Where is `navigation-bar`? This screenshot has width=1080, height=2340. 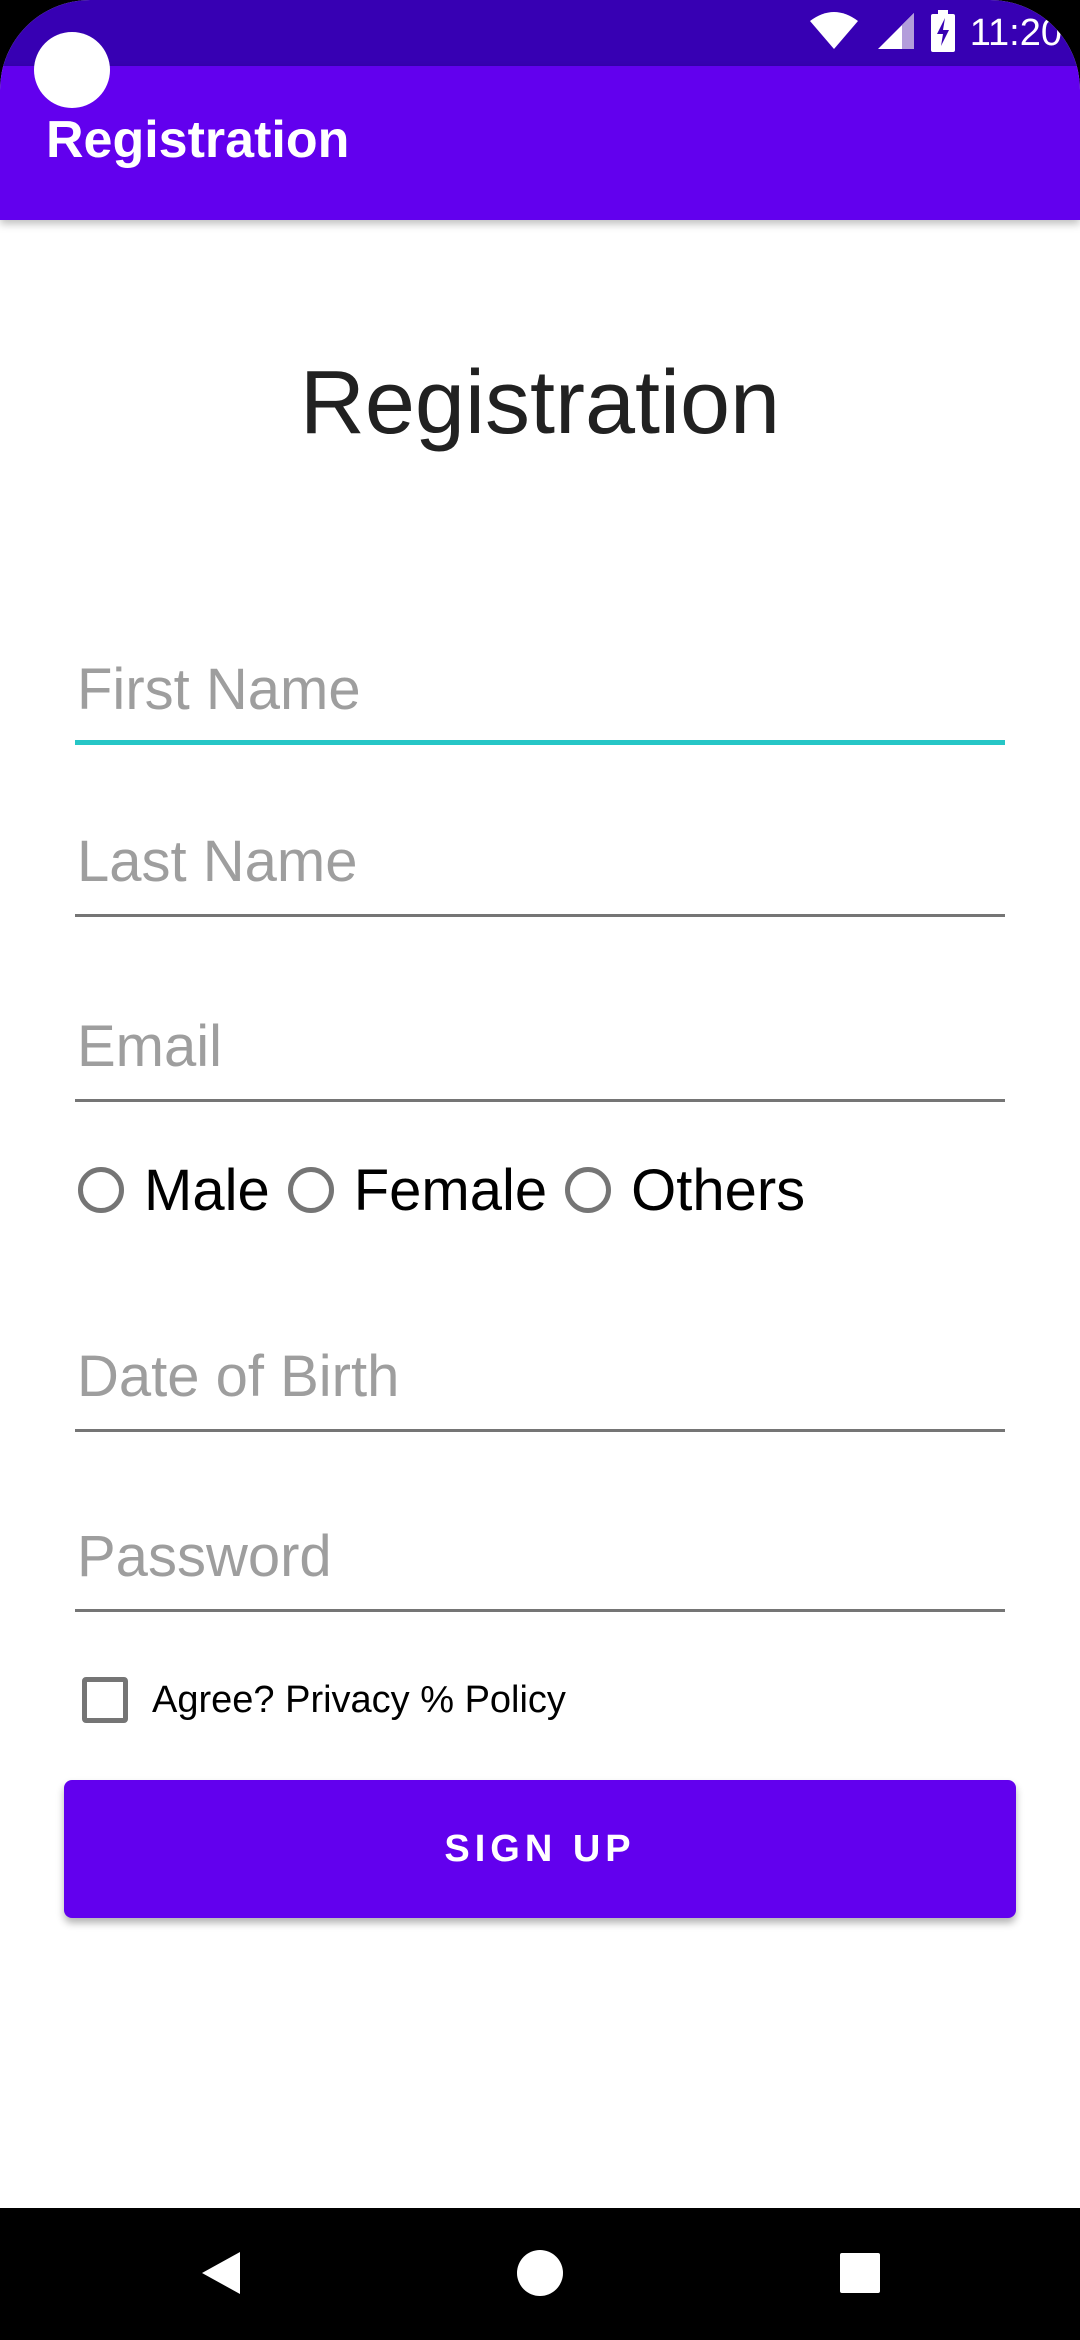
navigation-bar is located at coordinates (540, 2274).